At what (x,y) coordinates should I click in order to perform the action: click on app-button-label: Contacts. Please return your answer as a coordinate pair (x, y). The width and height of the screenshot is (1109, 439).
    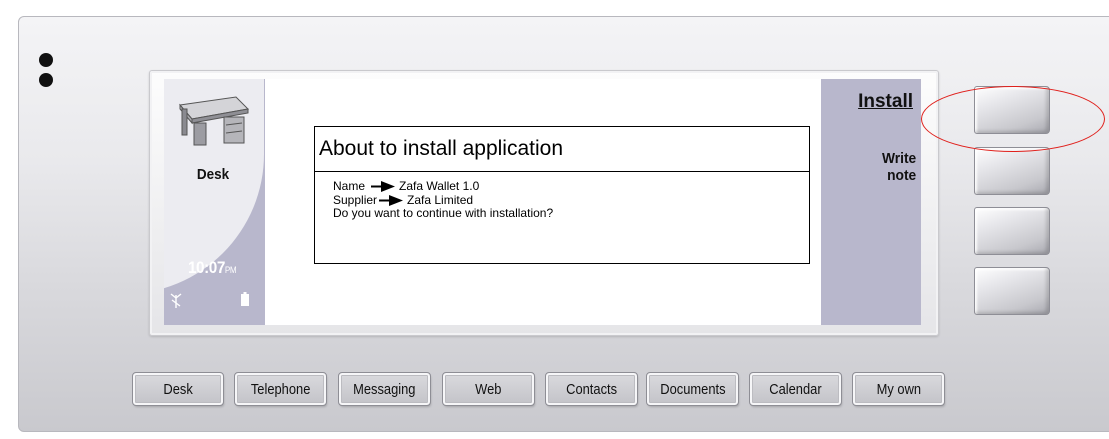
    Looking at the image, I should click on (591, 389).